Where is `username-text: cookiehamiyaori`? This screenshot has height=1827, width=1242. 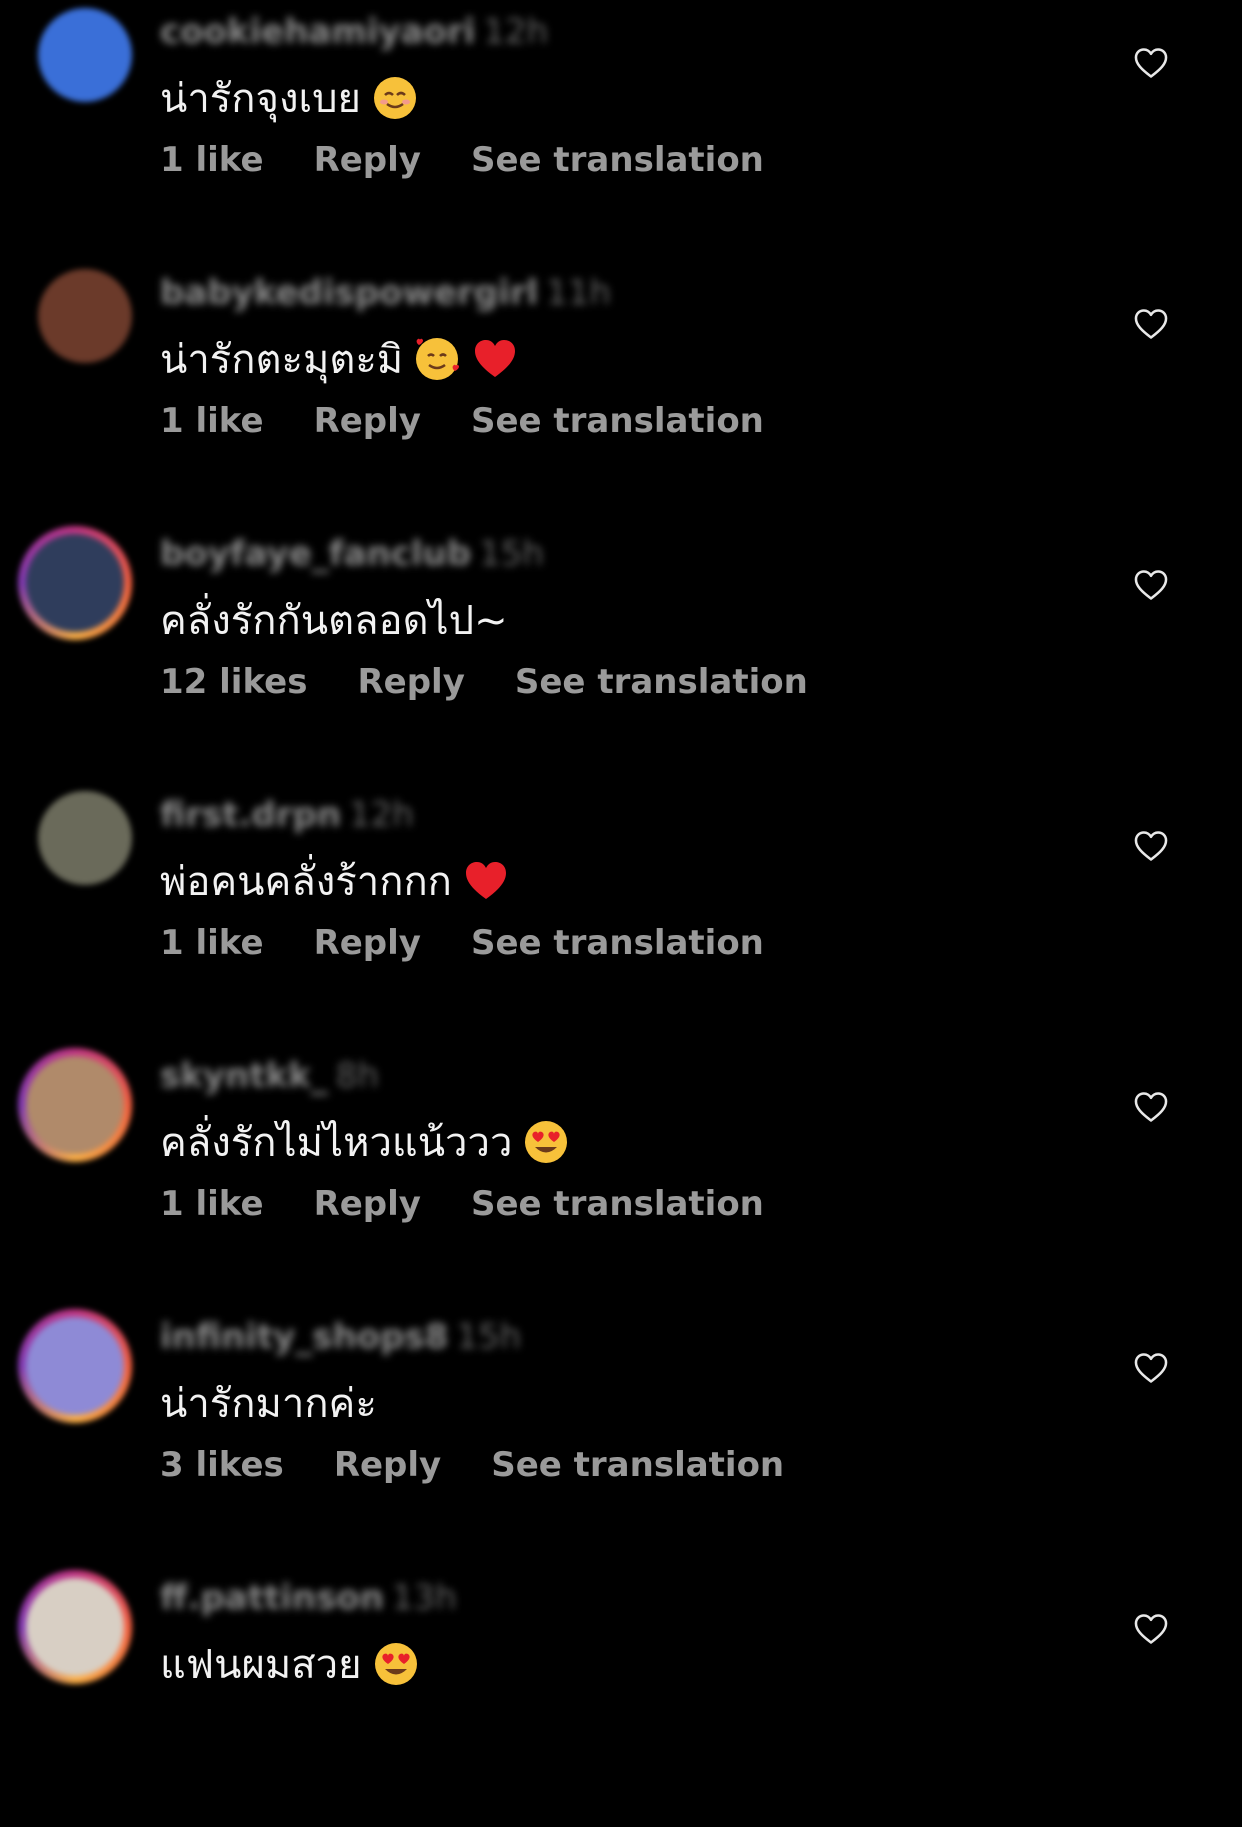 username-text: cookiehamiyaori is located at coordinates (317, 32).